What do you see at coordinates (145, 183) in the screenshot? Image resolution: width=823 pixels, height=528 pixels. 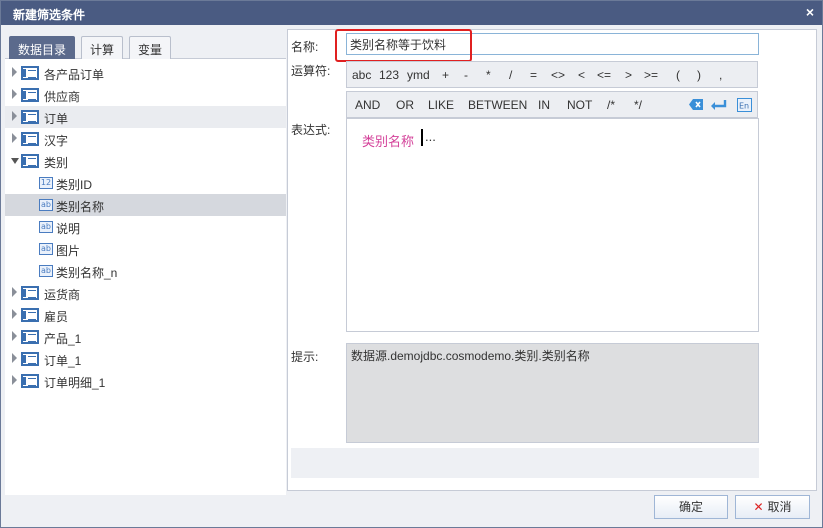 I see `tree-field-node: 12 类别ID` at bounding box center [145, 183].